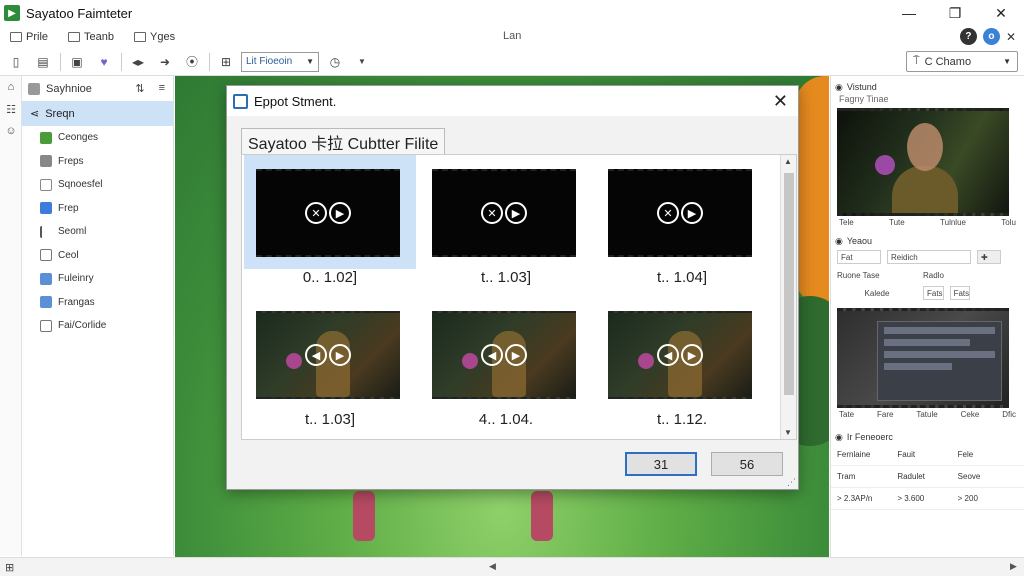 The height and width of the screenshot is (576, 1024). I want to click on sidebar-item-changes: Ceonges, so click(97, 138).